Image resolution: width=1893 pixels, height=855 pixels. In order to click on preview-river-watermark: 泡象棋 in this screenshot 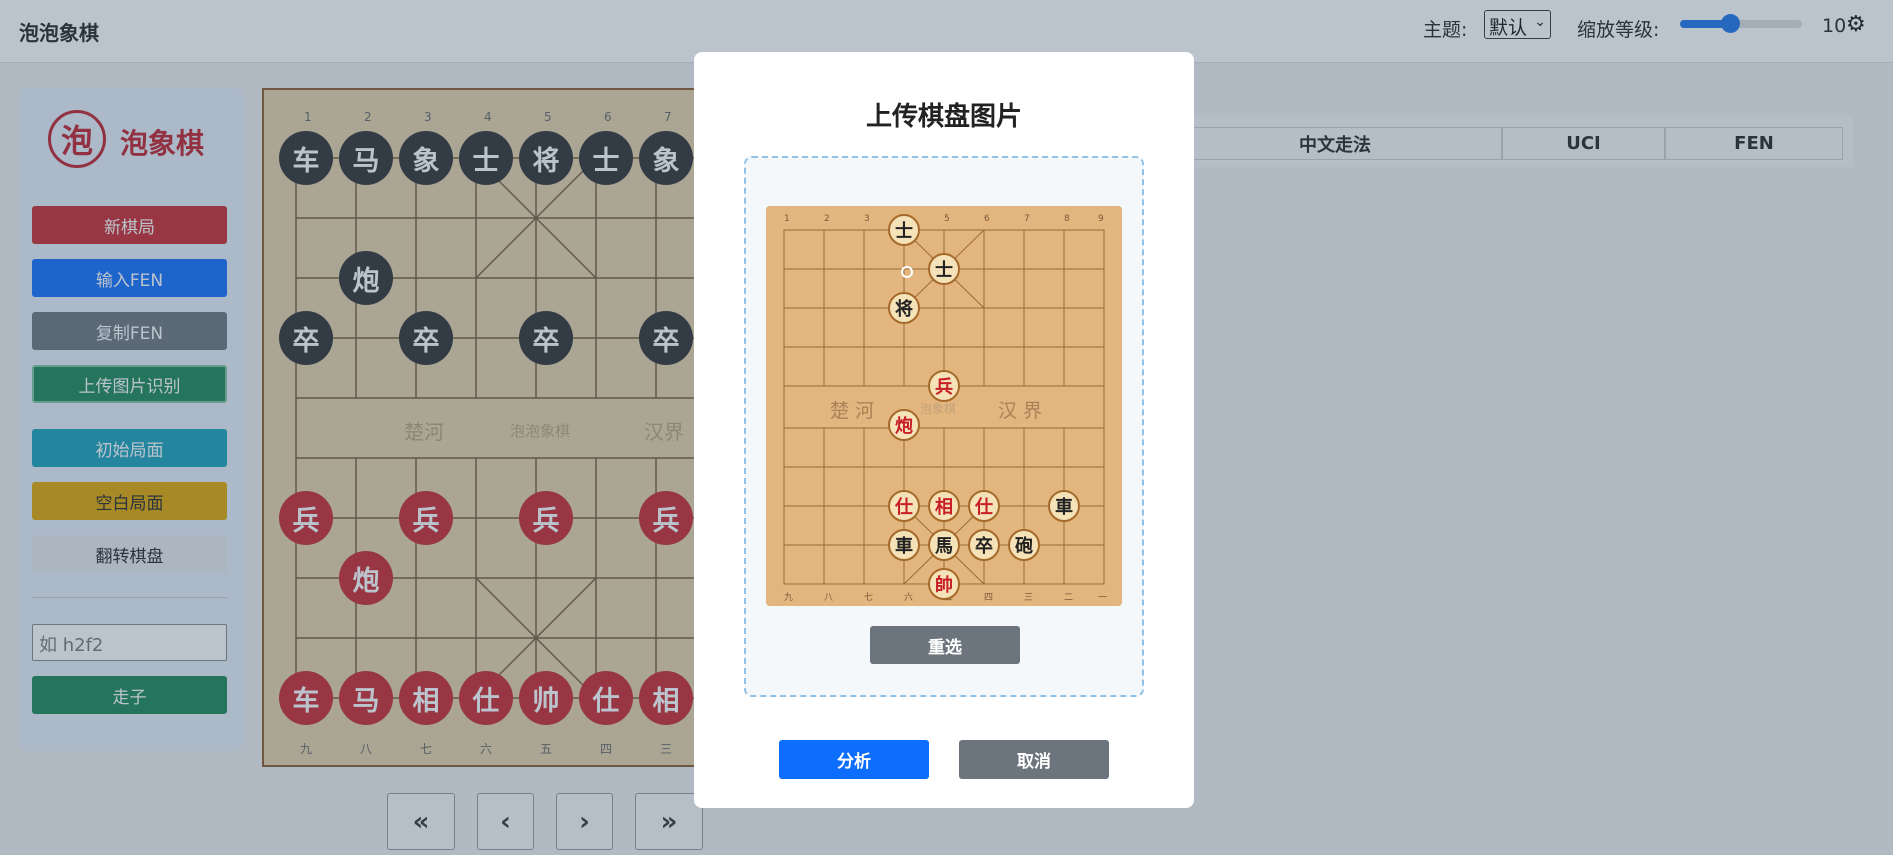, I will do `click(938, 409)`.